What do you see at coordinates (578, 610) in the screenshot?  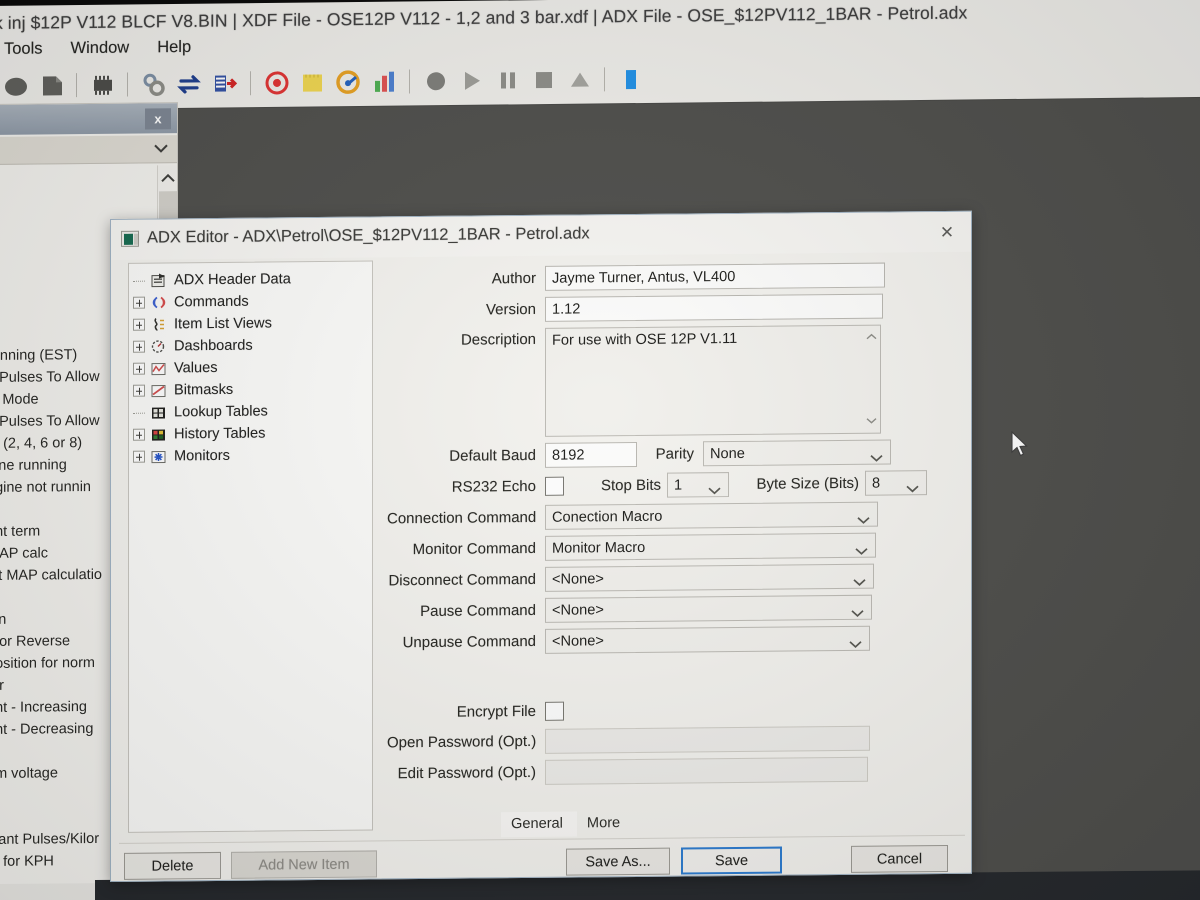 I see `pause-command-value: <None>` at bounding box center [578, 610].